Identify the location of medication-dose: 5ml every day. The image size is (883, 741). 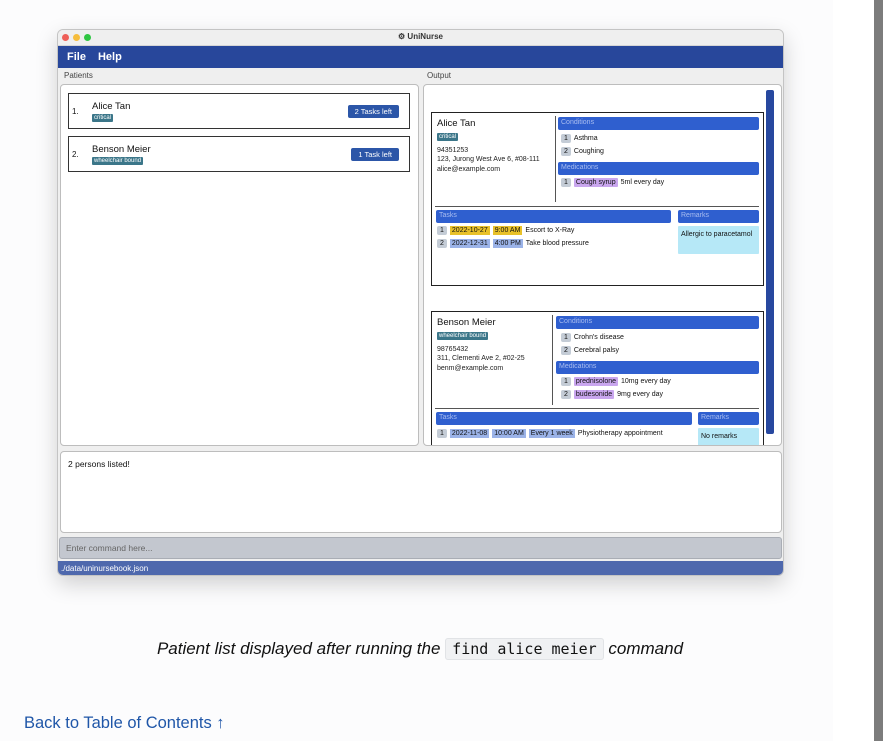
(642, 182).